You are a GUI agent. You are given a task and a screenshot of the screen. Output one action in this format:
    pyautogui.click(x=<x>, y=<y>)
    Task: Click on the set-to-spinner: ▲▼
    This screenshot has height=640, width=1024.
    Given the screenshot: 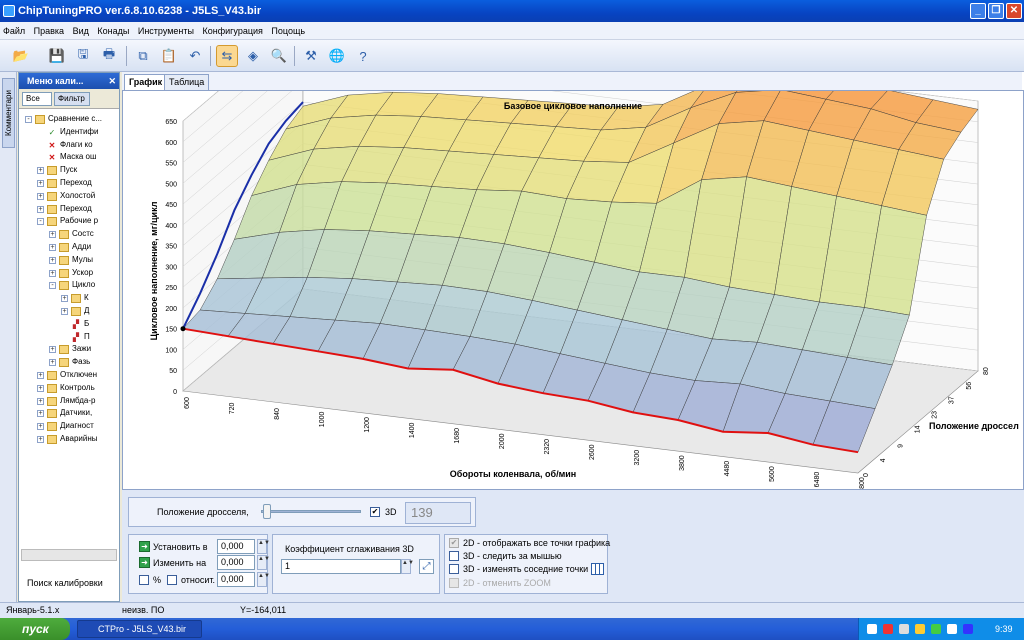 What is the action you would take?
    pyautogui.click(x=263, y=546)
    